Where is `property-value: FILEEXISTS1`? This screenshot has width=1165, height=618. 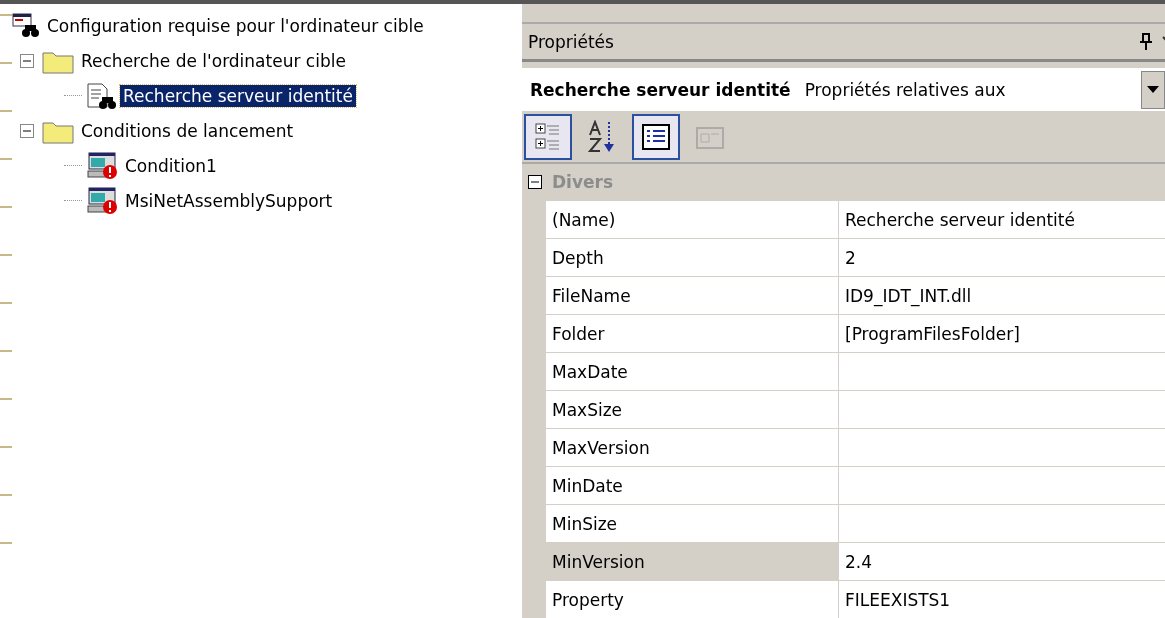 property-value: FILEEXISTS1 is located at coordinates (1002, 599).